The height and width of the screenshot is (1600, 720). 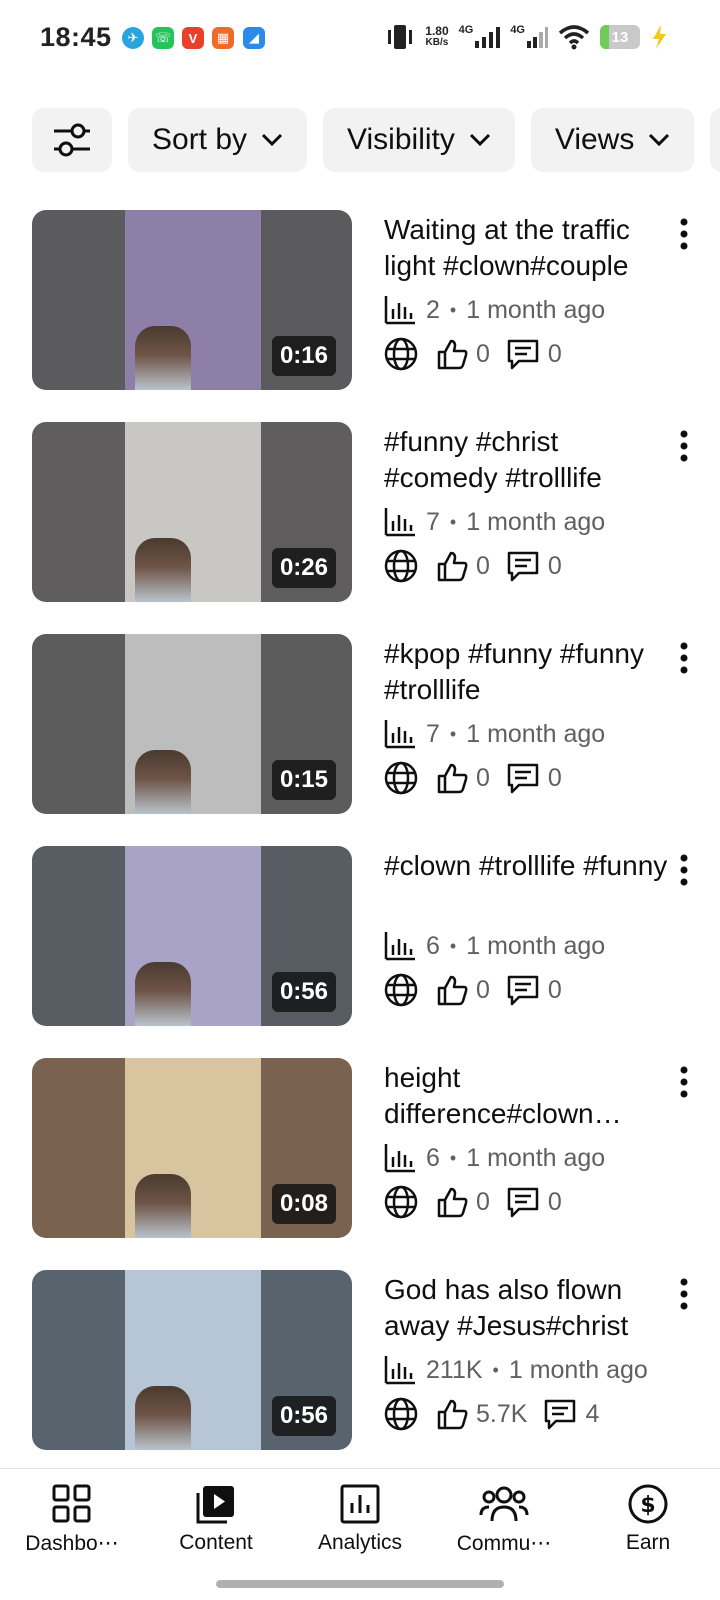 I want to click on nav-dashboard: Dashbo⋯, so click(x=72, y=1534).